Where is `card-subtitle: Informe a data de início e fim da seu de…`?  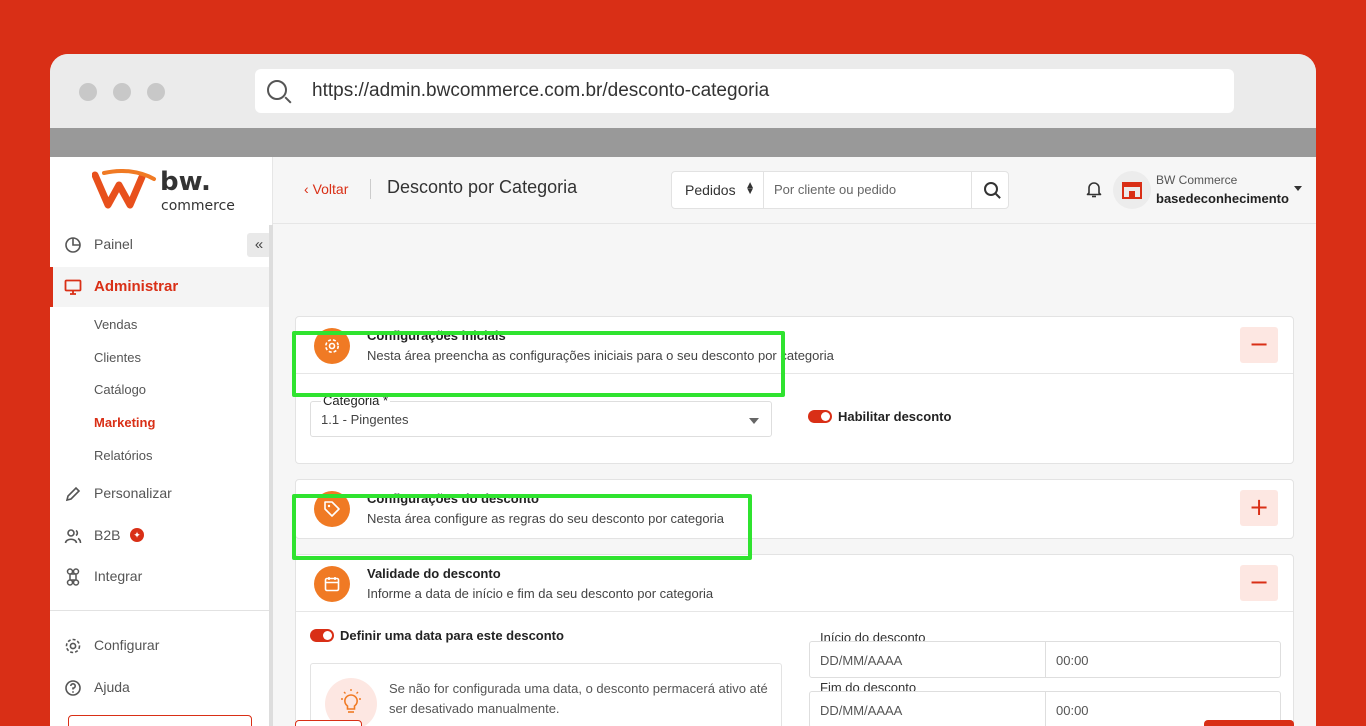 card-subtitle: Informe a data de início e fim da seu de… is located at coordinates (540, 593).